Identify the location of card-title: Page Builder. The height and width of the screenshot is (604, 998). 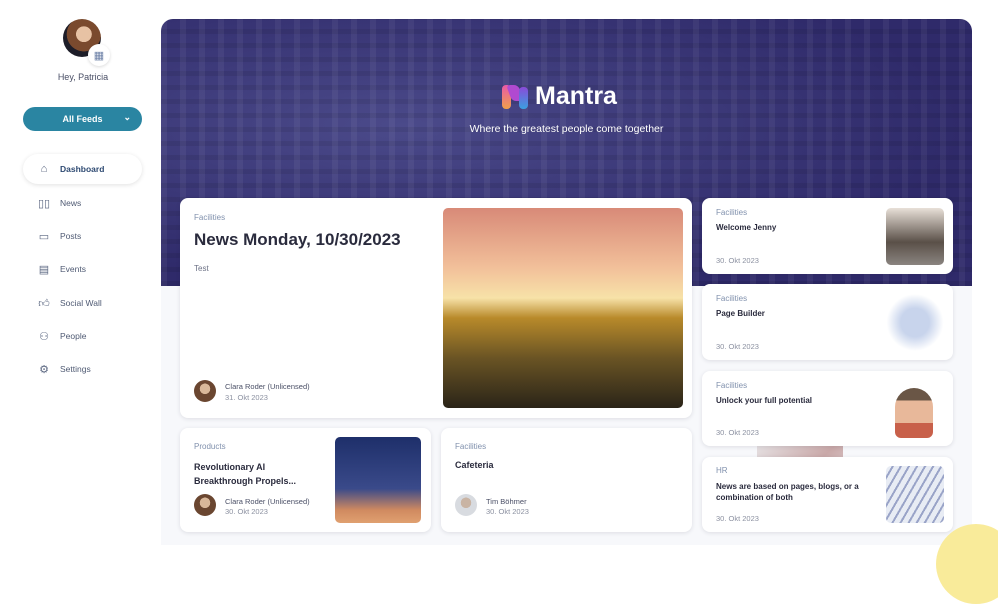
(740, 313).